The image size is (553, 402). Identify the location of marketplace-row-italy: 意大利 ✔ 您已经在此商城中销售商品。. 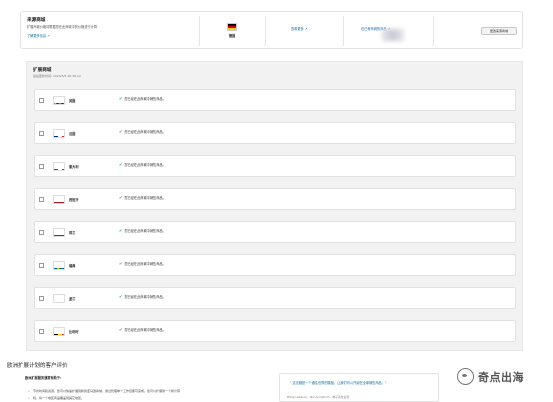
(275, 166).